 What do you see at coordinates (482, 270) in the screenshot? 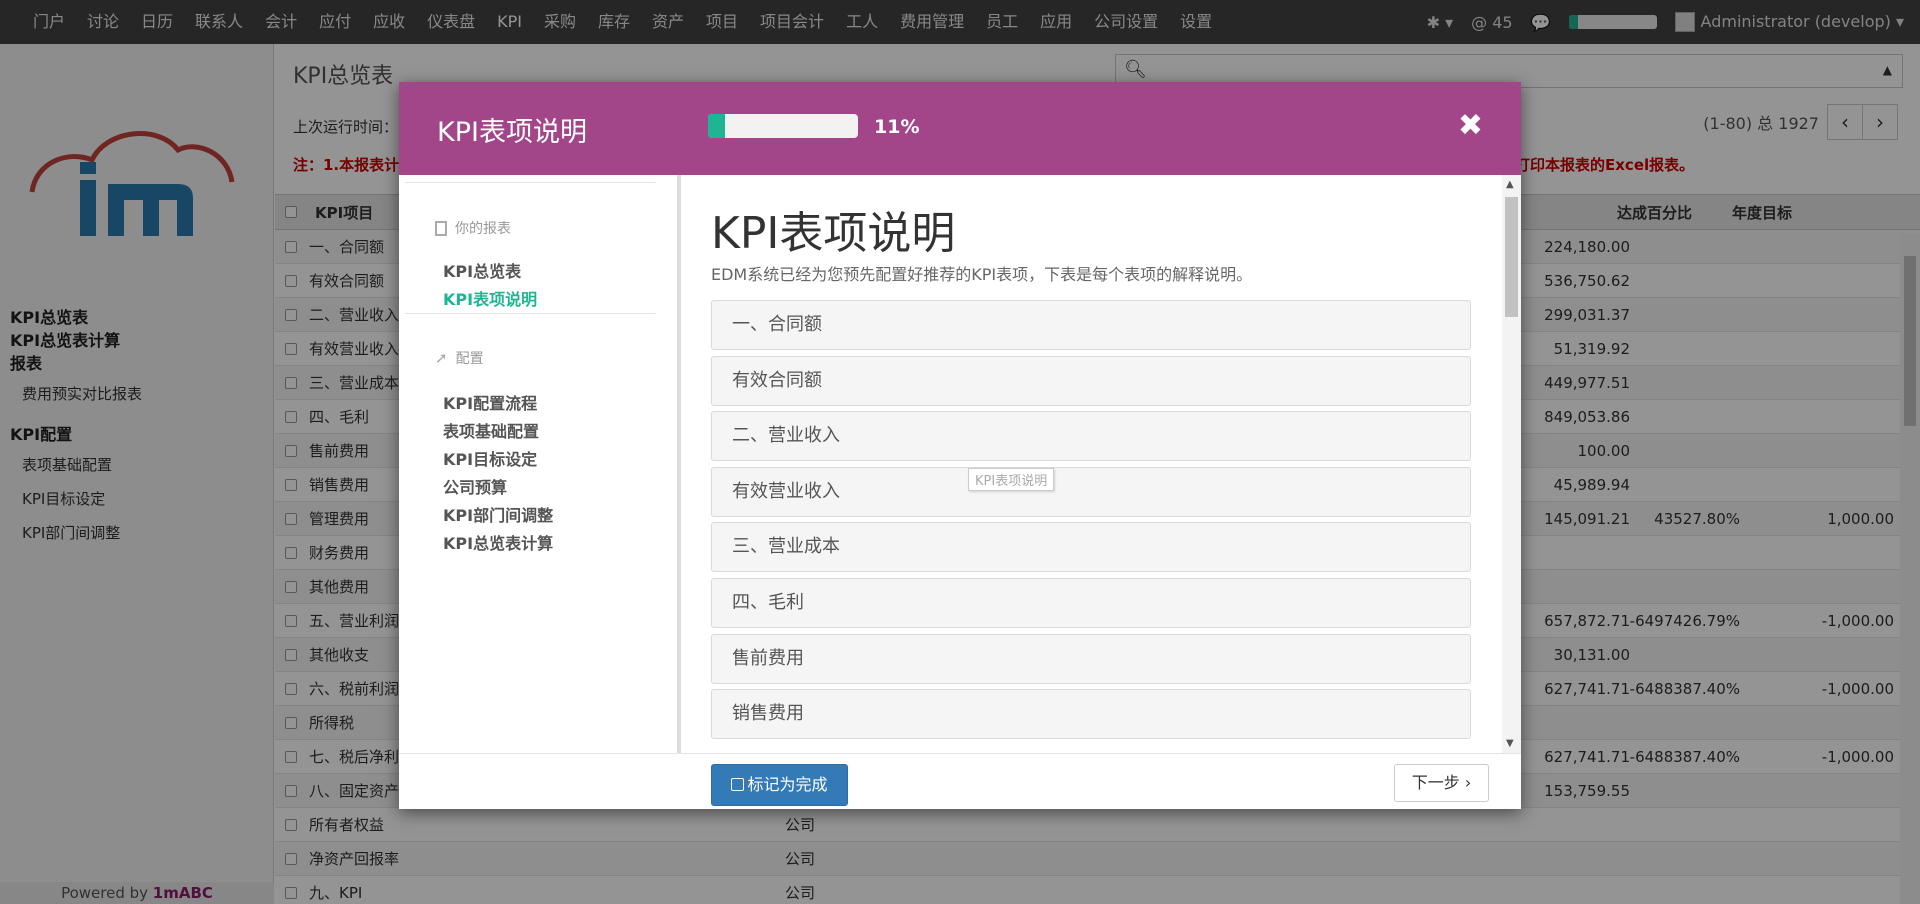
I see `nav-item-kpi-overview: KPI总览表` at bounding box center [482, 270].